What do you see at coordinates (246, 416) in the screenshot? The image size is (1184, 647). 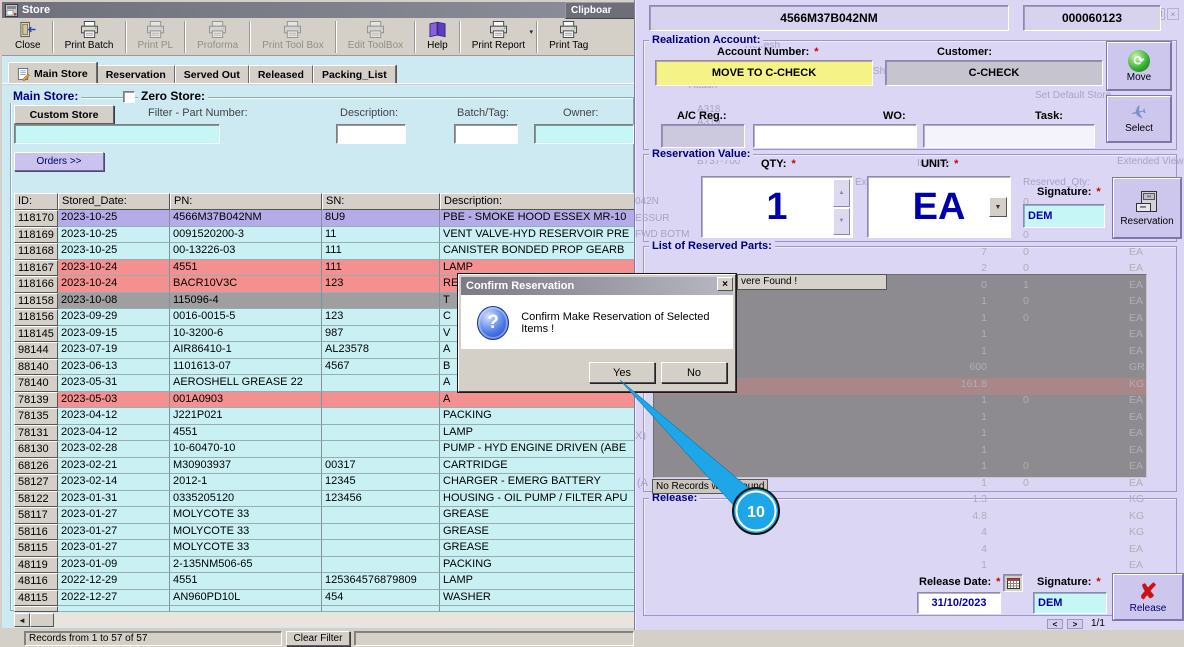 I see `cell-pn: J221P021` at bounding box center [246, 416].